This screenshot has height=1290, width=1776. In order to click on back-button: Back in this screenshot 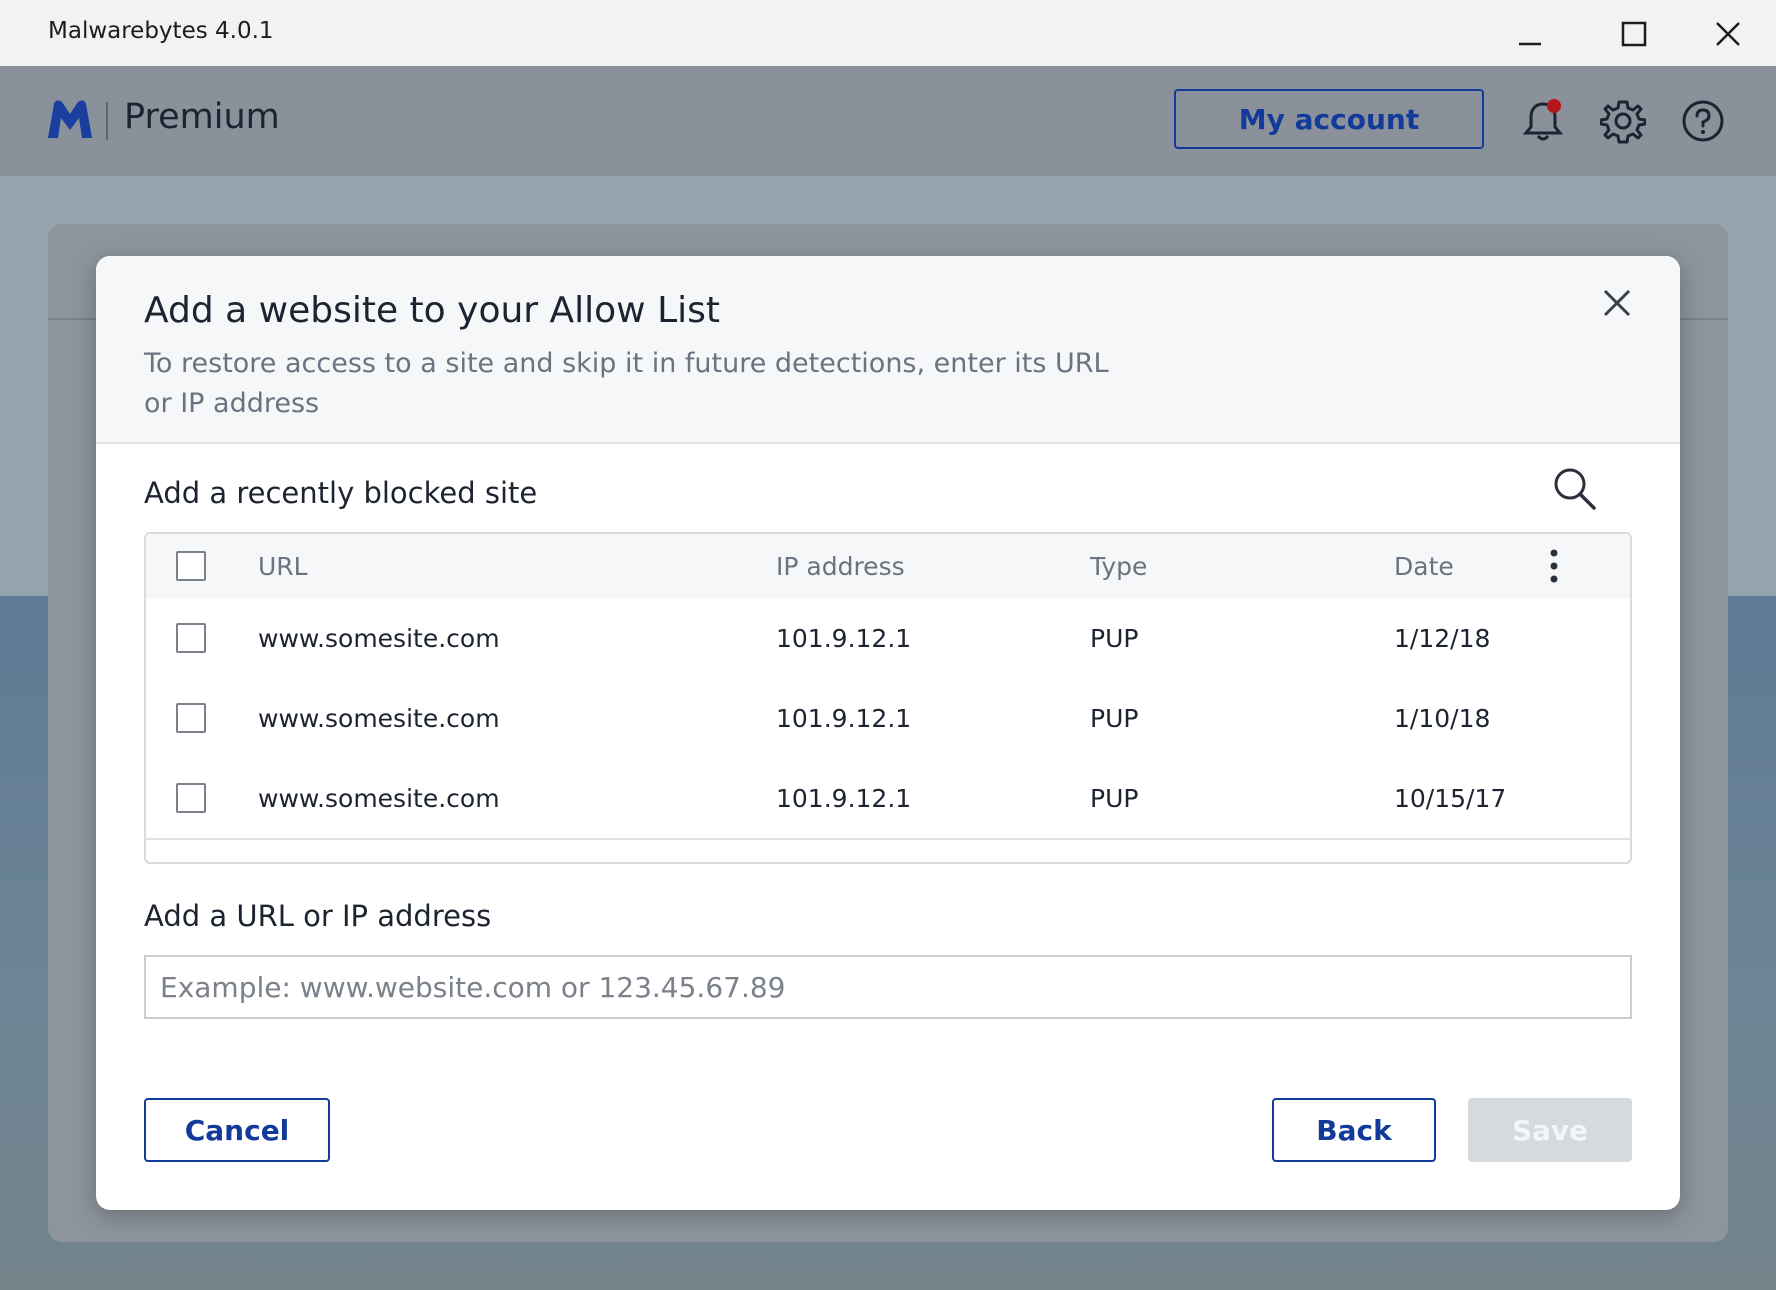, I will do `click(1354, 1130)`.